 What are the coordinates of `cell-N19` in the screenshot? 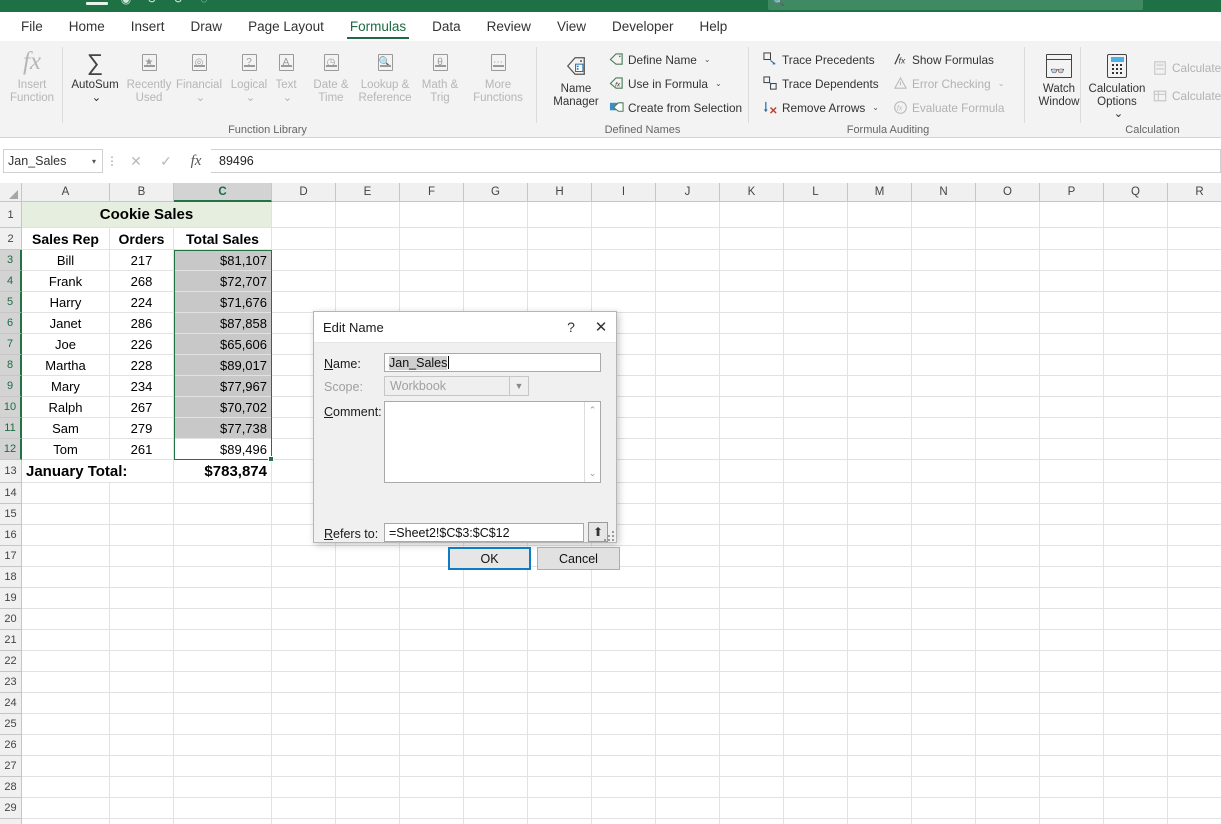 It's located at (944, 598).